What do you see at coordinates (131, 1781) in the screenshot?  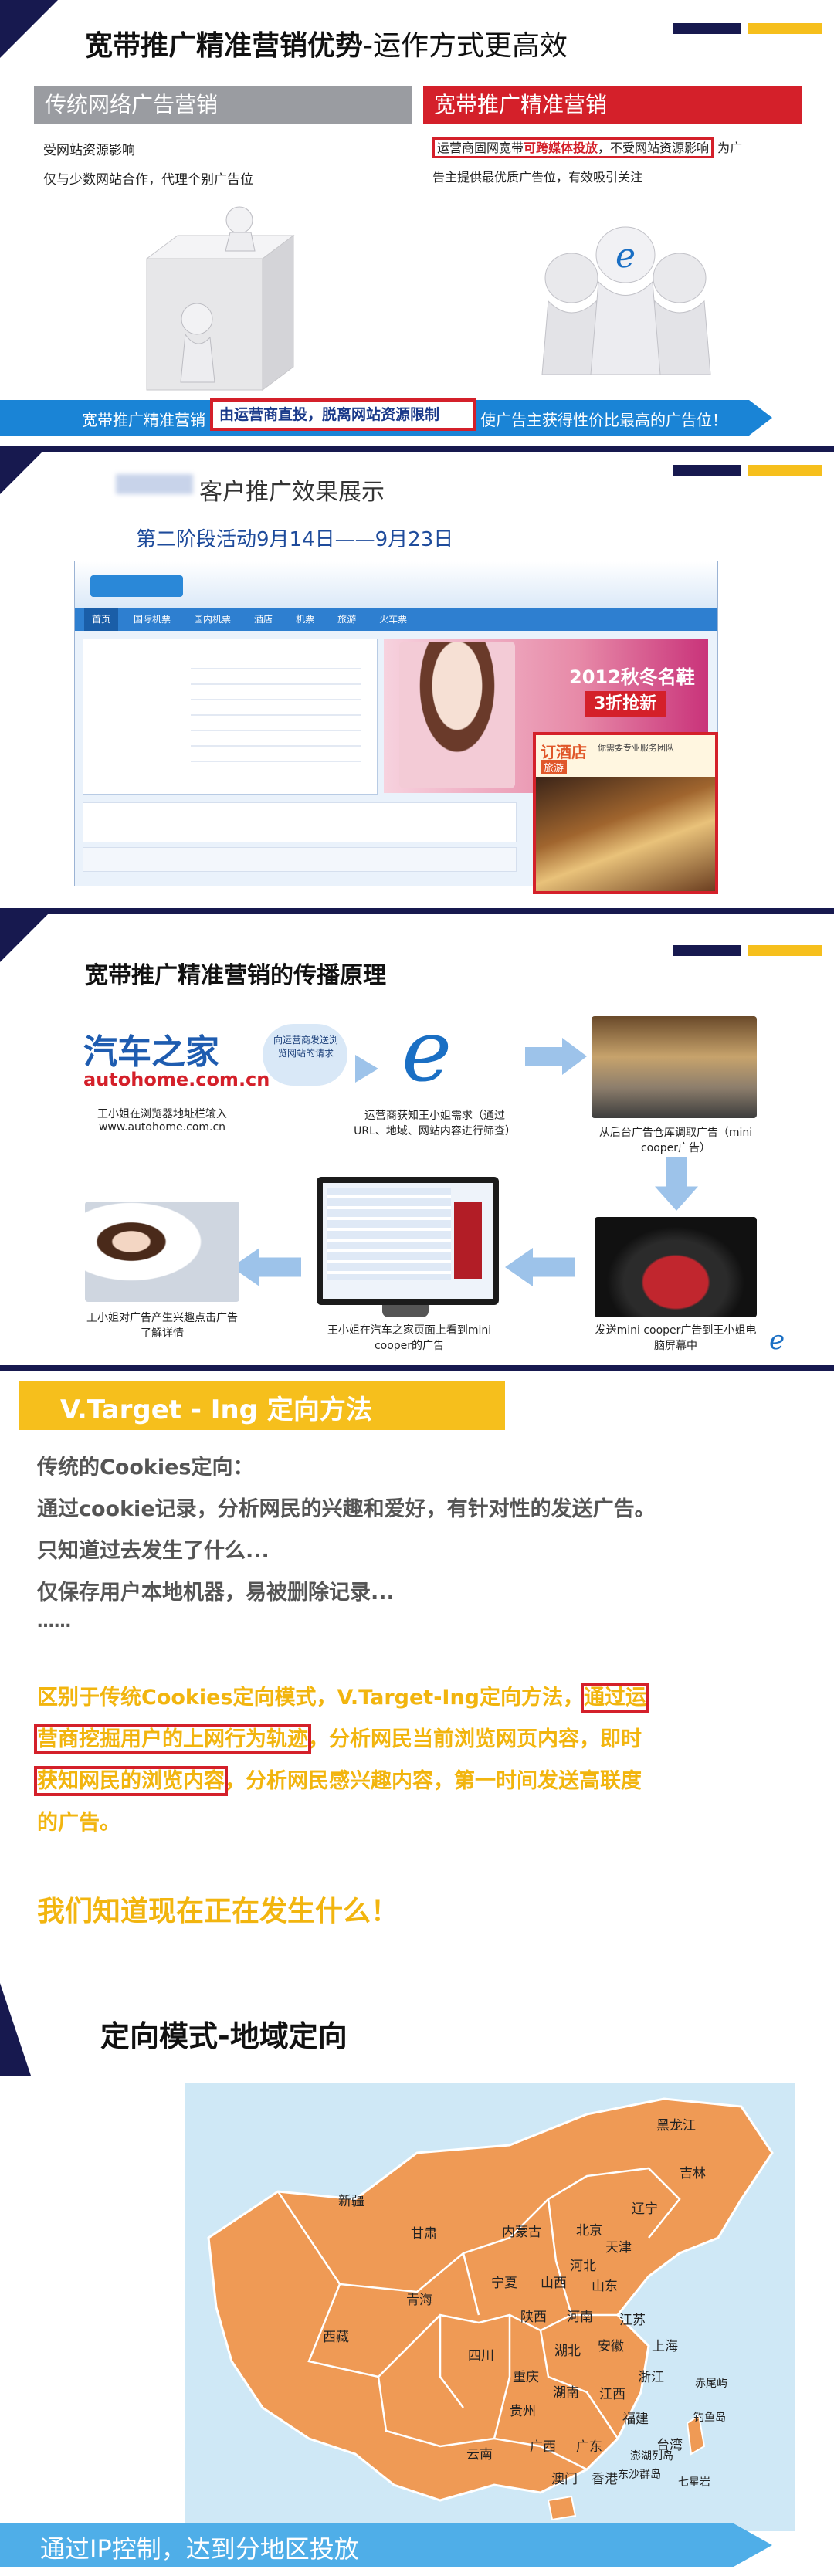 I see `vtarget-boxed-3: 获知网民的浏览内容` at bounding box center [131, 1781].